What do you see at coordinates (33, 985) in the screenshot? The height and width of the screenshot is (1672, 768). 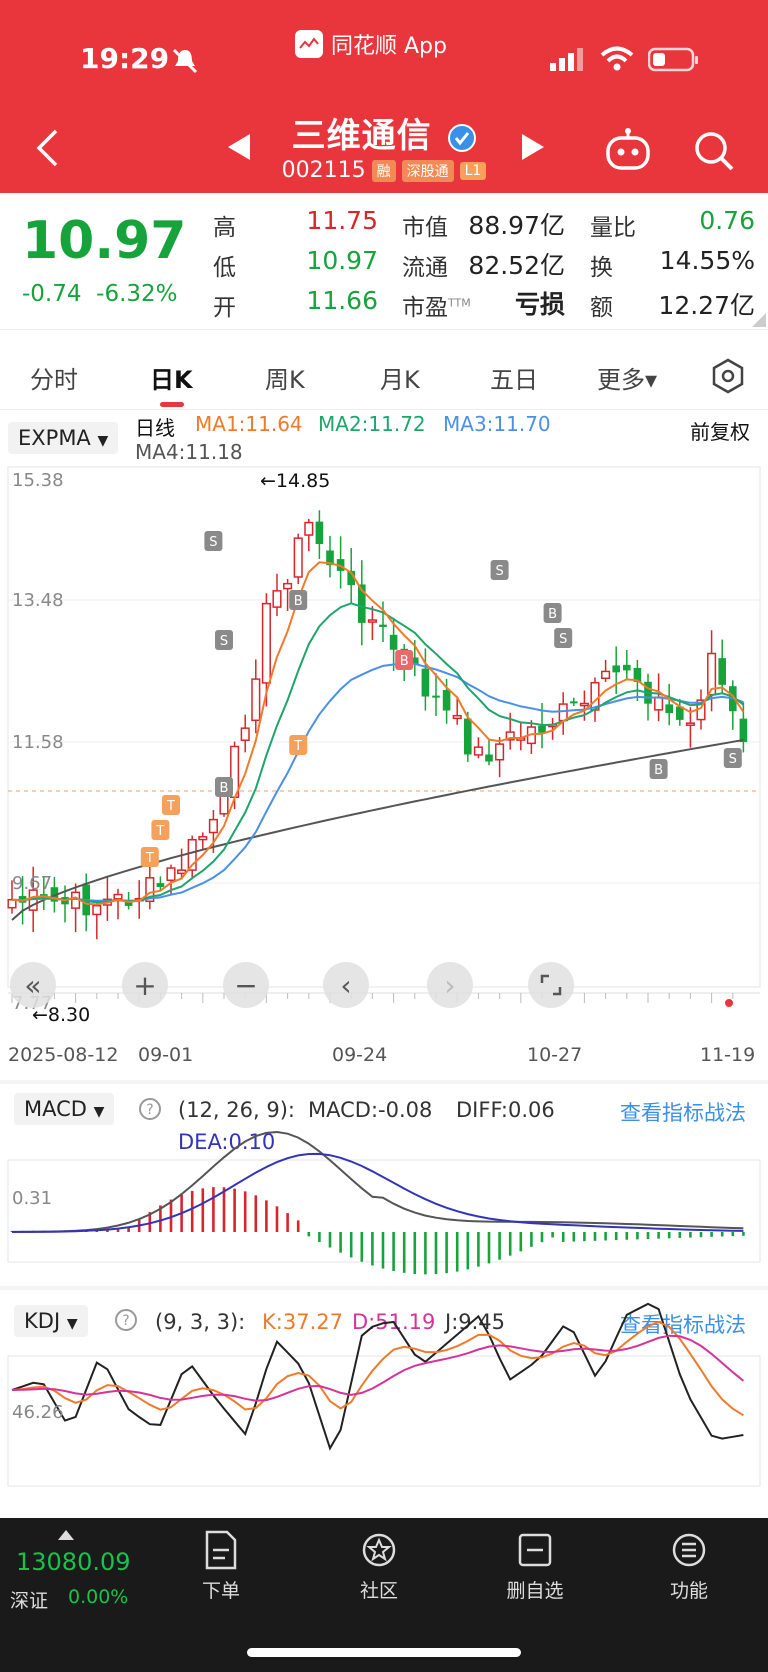 I see `collapse-left-button: «` at bounding box center [33, 985].